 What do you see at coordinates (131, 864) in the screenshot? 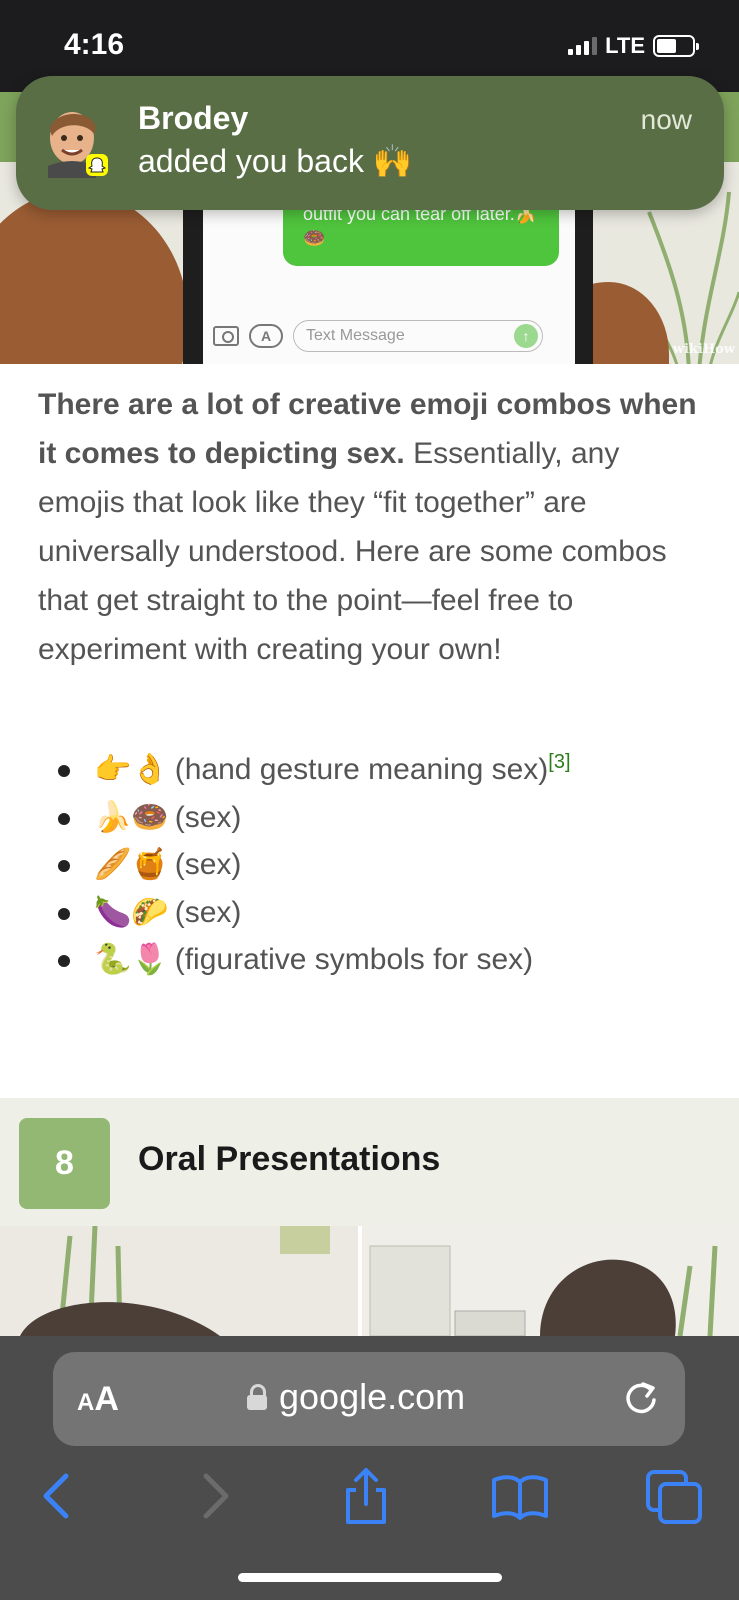
I see `emoji-pair: 🥖🍯` at bounding box center [131, 864].